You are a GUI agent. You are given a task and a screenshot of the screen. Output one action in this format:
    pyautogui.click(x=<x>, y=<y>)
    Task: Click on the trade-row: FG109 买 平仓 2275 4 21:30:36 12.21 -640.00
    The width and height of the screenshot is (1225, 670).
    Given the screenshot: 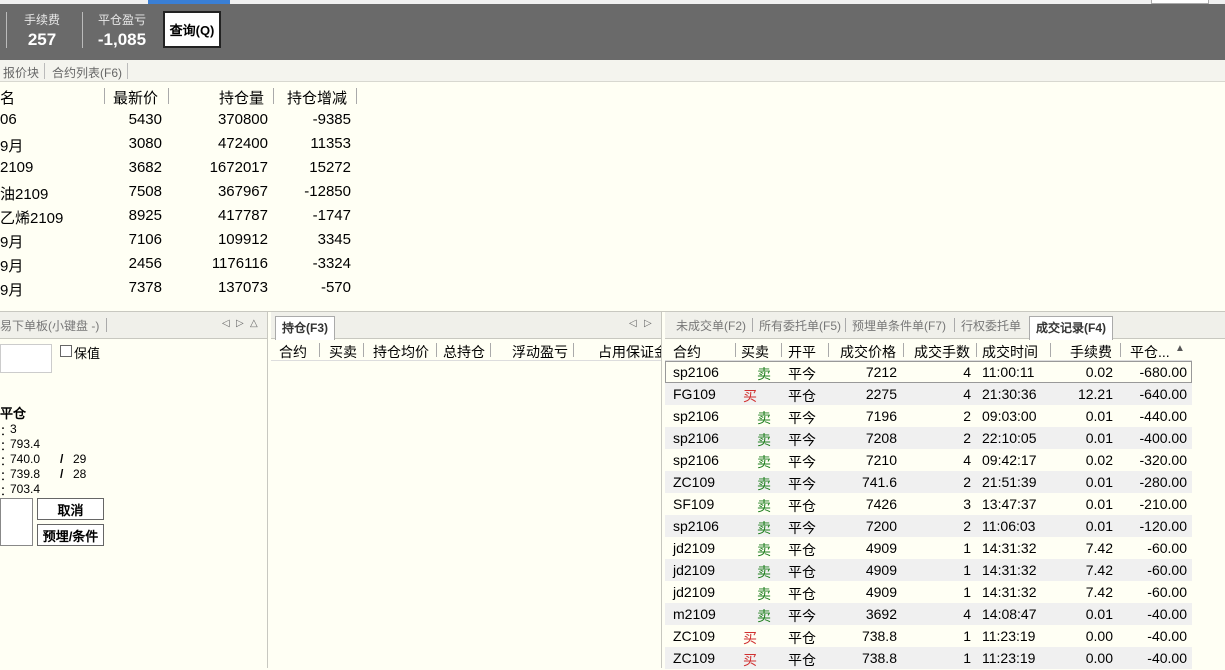 What is the action you would take?
    pyautogui.click(x=928, y=394)
    